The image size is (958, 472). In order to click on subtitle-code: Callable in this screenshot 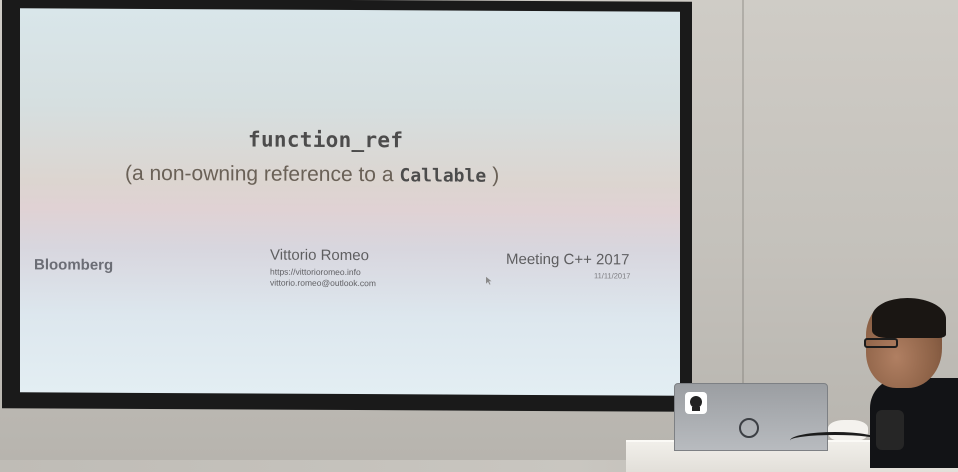, I will do `click(443, 176)`.